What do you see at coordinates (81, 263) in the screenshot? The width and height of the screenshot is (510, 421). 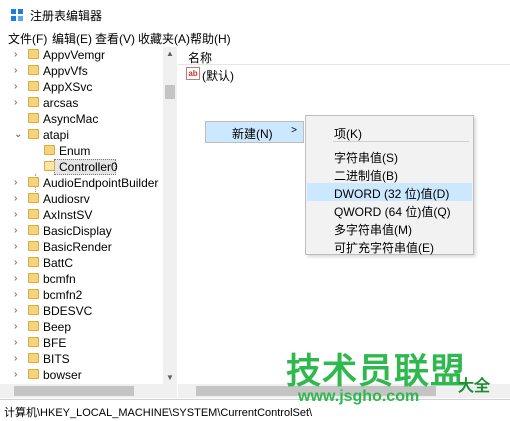 I see `tree-item: › BattC` at bounding box center [81, 263].